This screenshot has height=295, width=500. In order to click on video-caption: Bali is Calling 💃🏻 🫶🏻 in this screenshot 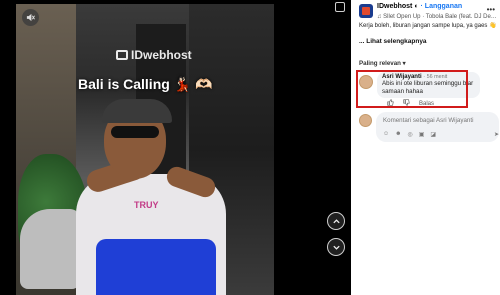, I will do `click(145, 84)`.